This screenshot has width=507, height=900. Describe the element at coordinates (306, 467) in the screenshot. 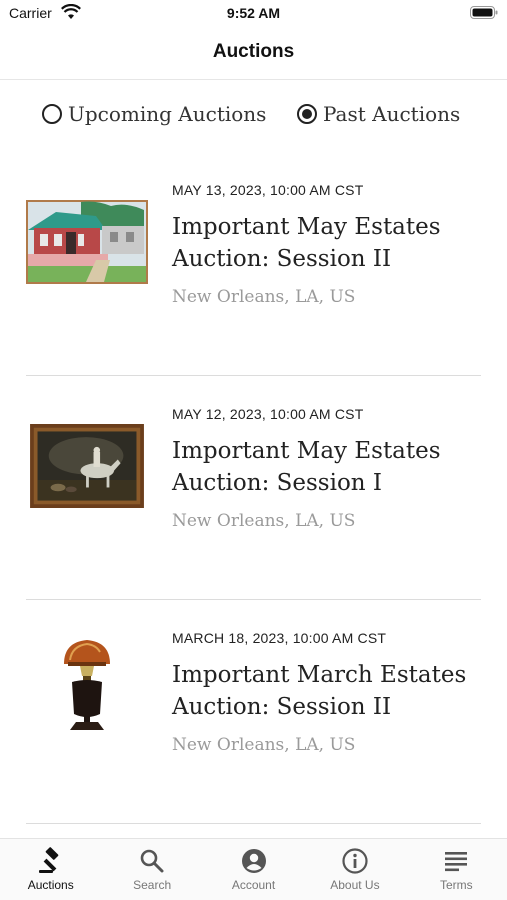

I see `auction-title: Important May Estates Auction: Session I` at that location.